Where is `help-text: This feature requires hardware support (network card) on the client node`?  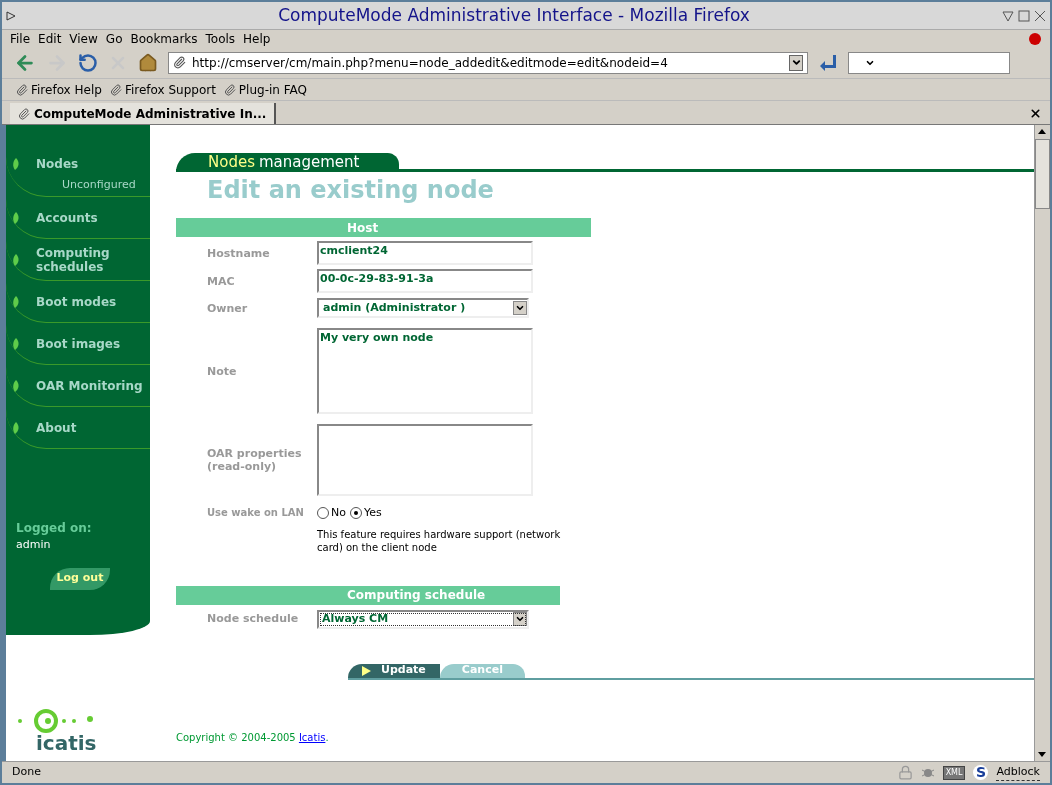
help-text: This feature requires hardware support (network card) on the client node is located at coordinates (439, 540).